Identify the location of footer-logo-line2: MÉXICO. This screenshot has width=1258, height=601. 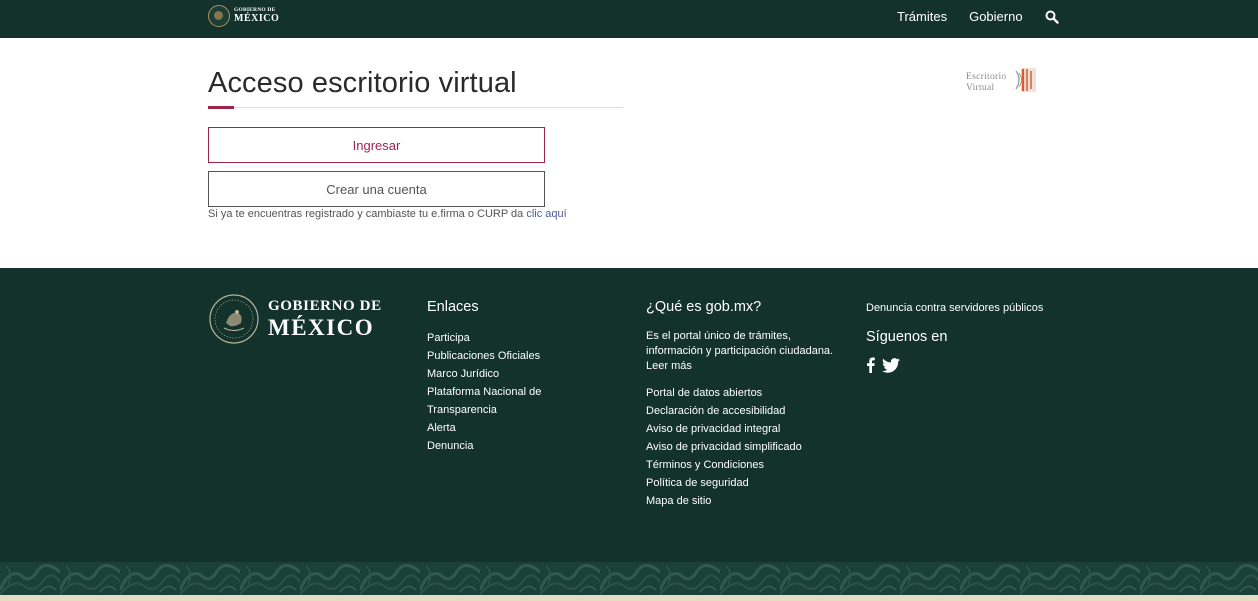
(321, 327).